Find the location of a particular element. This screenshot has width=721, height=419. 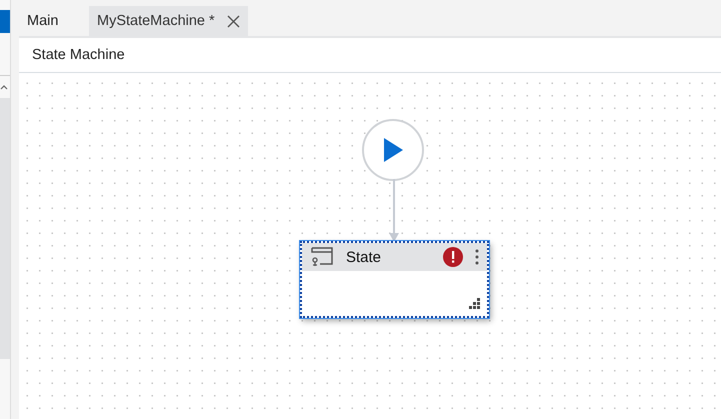

start-node is located at coordinates (393, 150).